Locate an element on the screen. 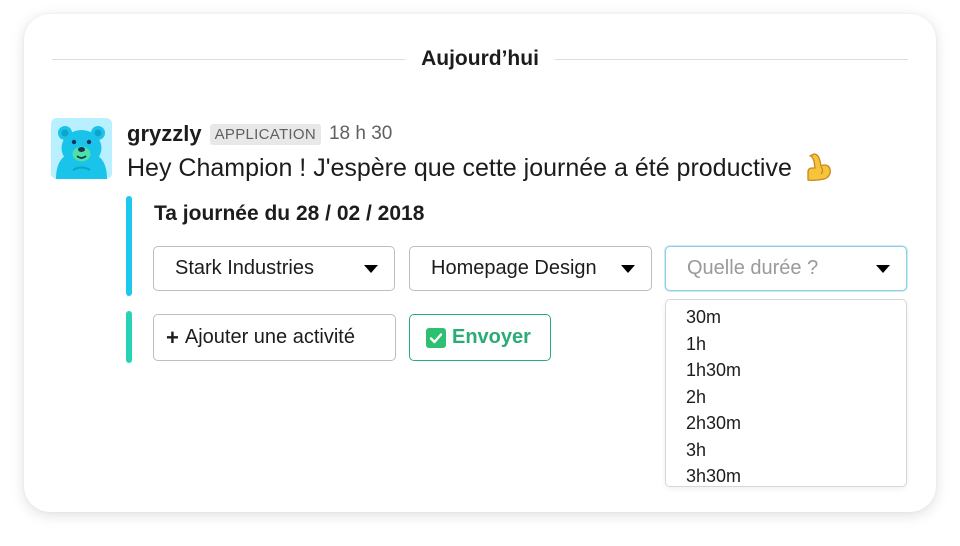 This screenshot has height=546, width=960. message-header: gryzzly APPLICATION 18 h 30 is located at coordinates (259, 134).